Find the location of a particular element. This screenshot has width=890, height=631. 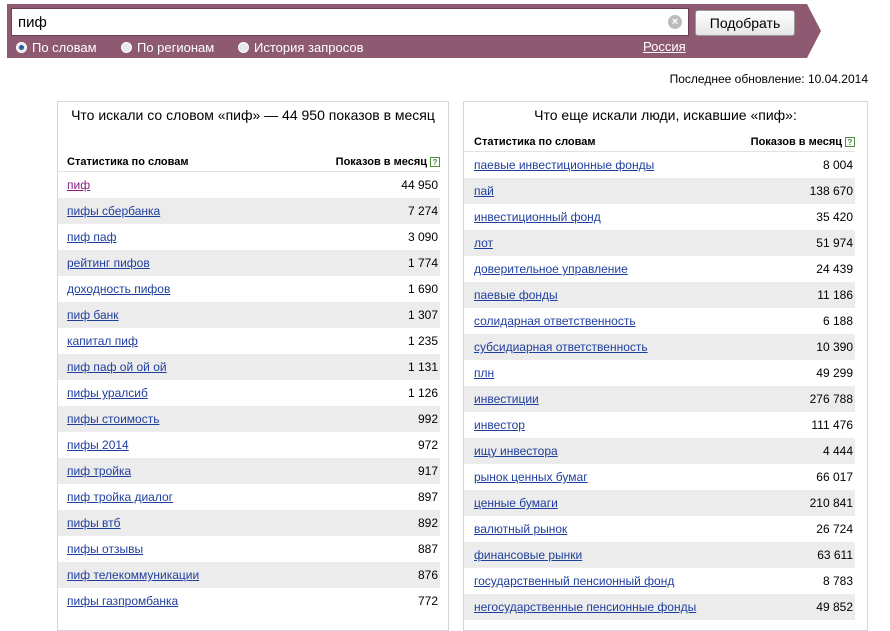

table-row: инвестиционный фонд 35 420 is located at coordinates (659, 217).